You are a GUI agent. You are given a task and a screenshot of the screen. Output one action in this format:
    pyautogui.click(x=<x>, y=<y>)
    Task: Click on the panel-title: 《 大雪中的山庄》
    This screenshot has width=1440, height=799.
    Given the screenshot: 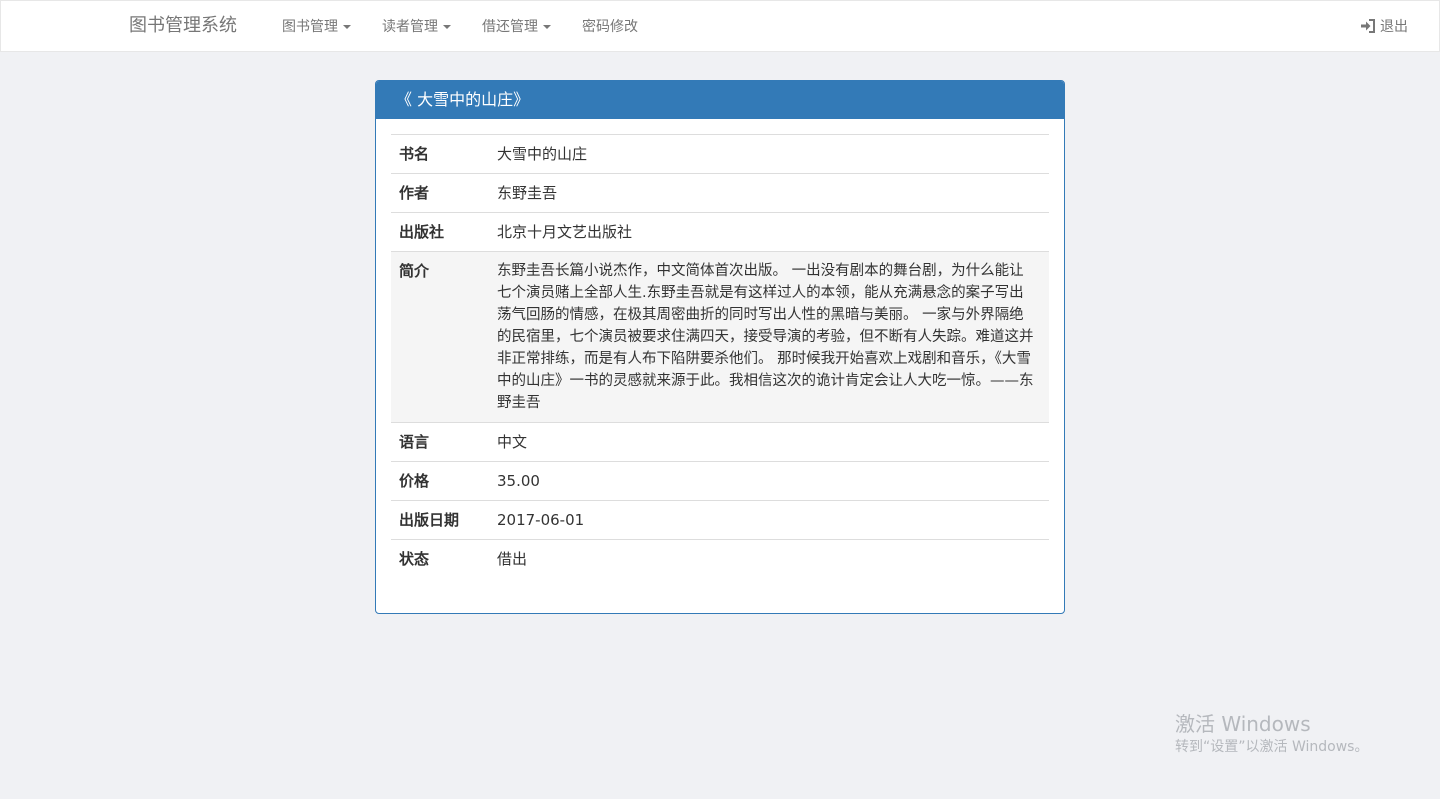 What is the action you would take?
    pyautogui.click(x=720, y=100)
    